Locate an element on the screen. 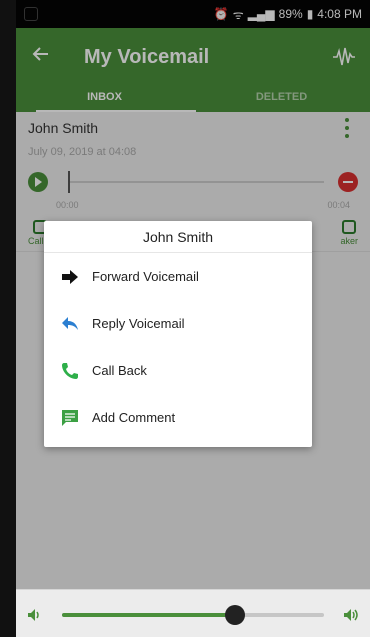  volume-fill is located at coordinates (148, 615).